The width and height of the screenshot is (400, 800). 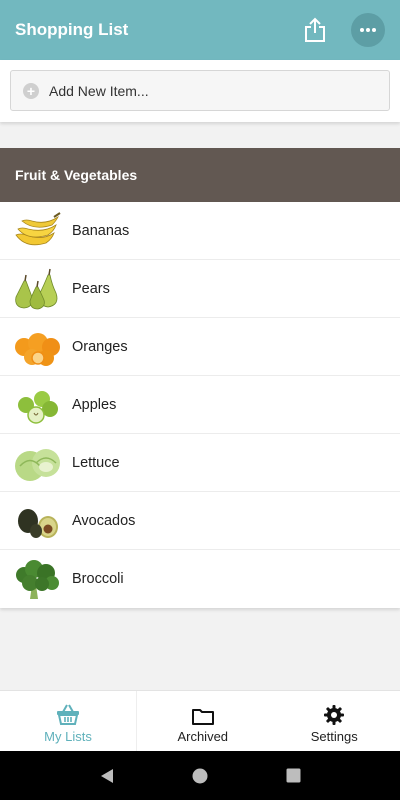 What do you see at coordinates (200, 231) in the screenshot?
I see `list-item-bananas: Bananas` at bounding box center [200, 231].